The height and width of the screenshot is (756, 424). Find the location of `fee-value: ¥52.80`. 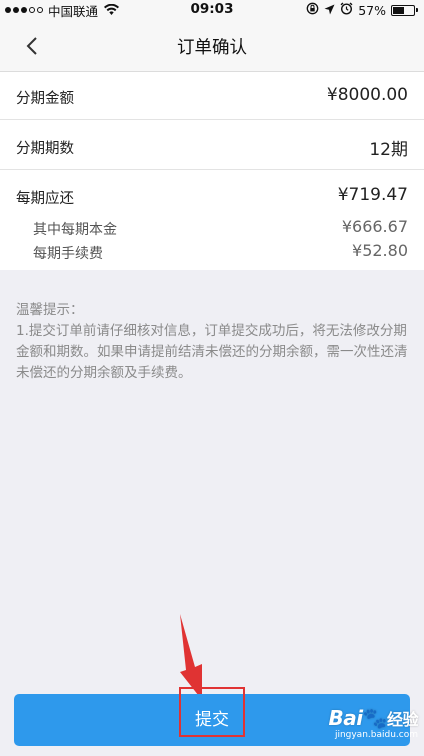

fee-value: ¥52.80 is located at coordinates (380, 250).